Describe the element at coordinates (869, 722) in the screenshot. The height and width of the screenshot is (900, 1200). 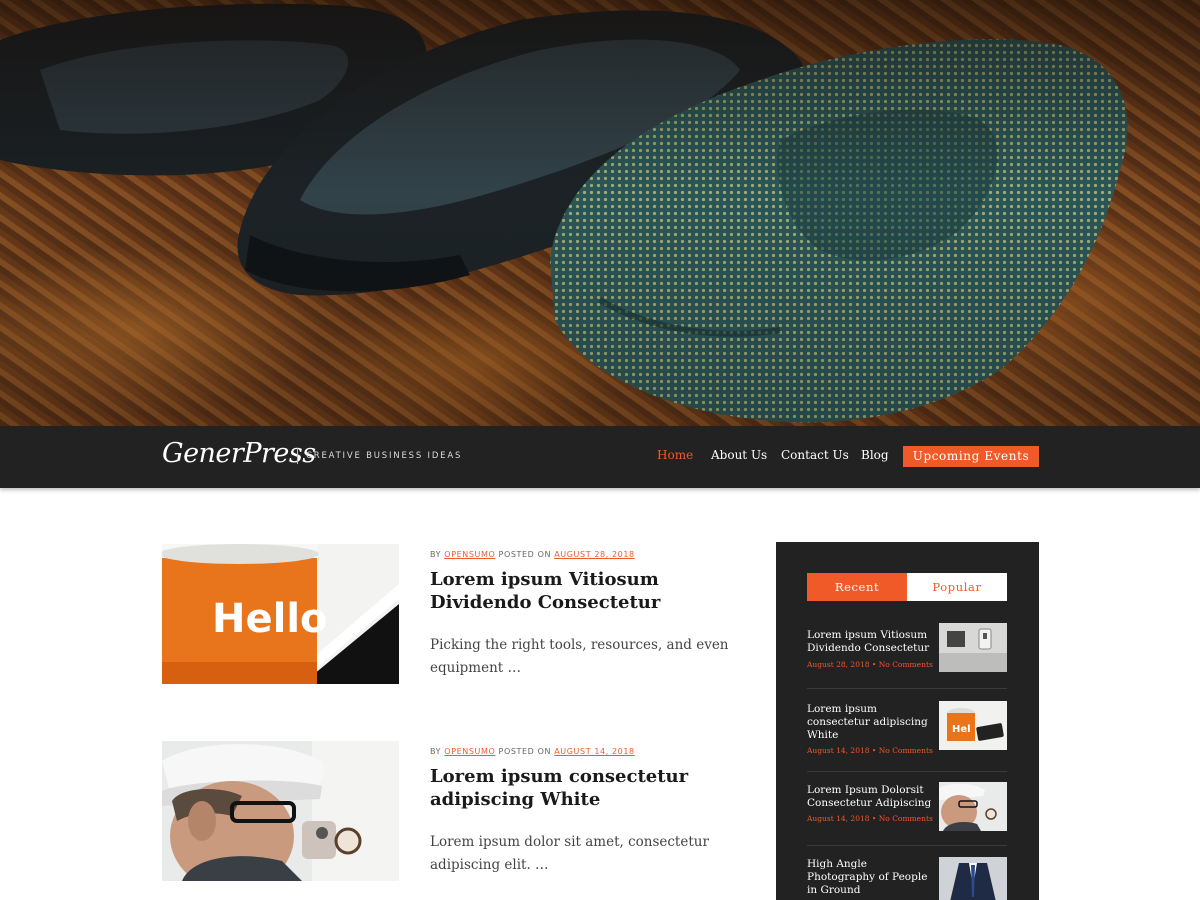
I see `widget-item-title: Lorem ipsum consectetur adipiscing White` at that location.